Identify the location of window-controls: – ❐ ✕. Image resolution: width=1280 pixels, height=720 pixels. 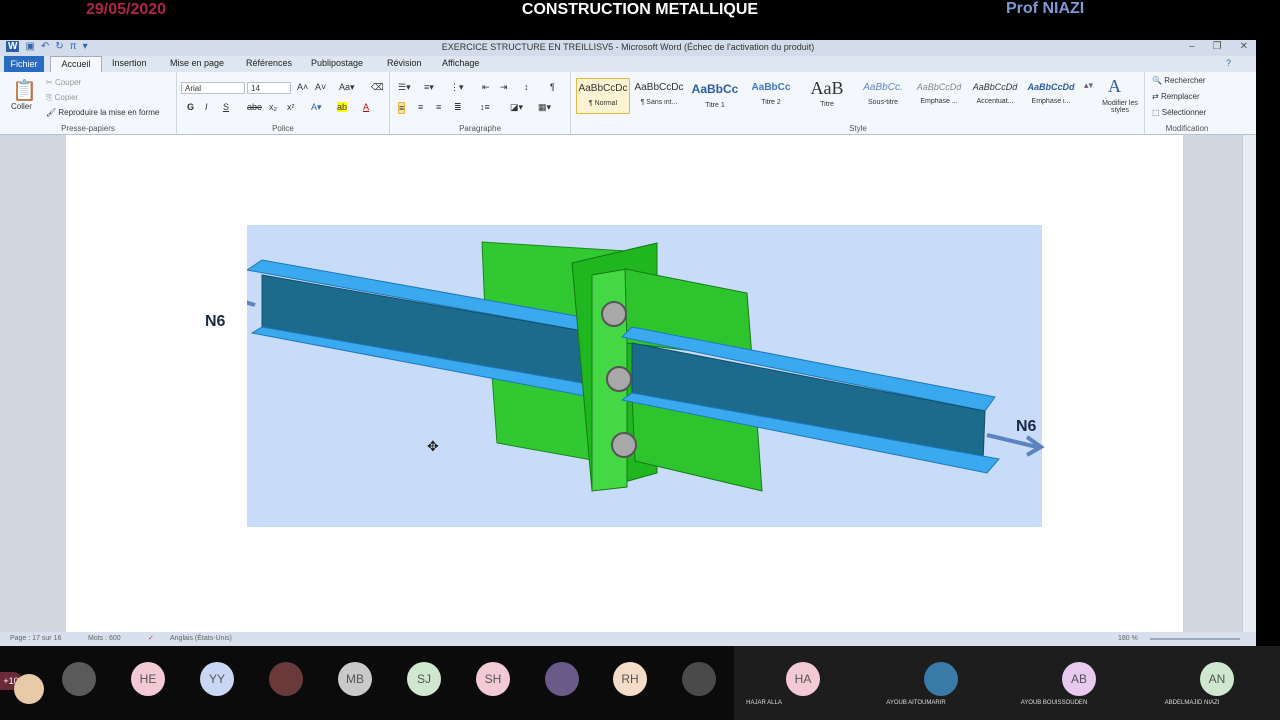
(1218, 46).